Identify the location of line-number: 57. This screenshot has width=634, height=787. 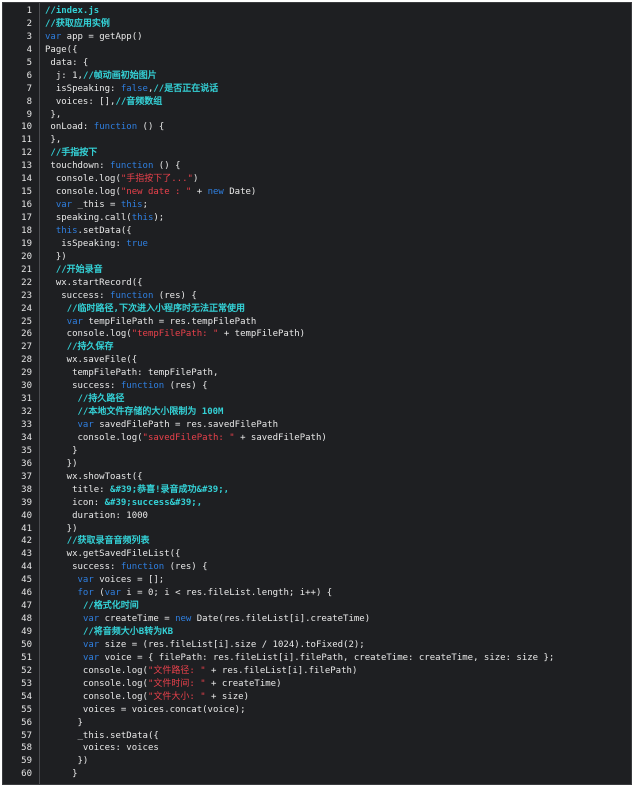
(26, 735).